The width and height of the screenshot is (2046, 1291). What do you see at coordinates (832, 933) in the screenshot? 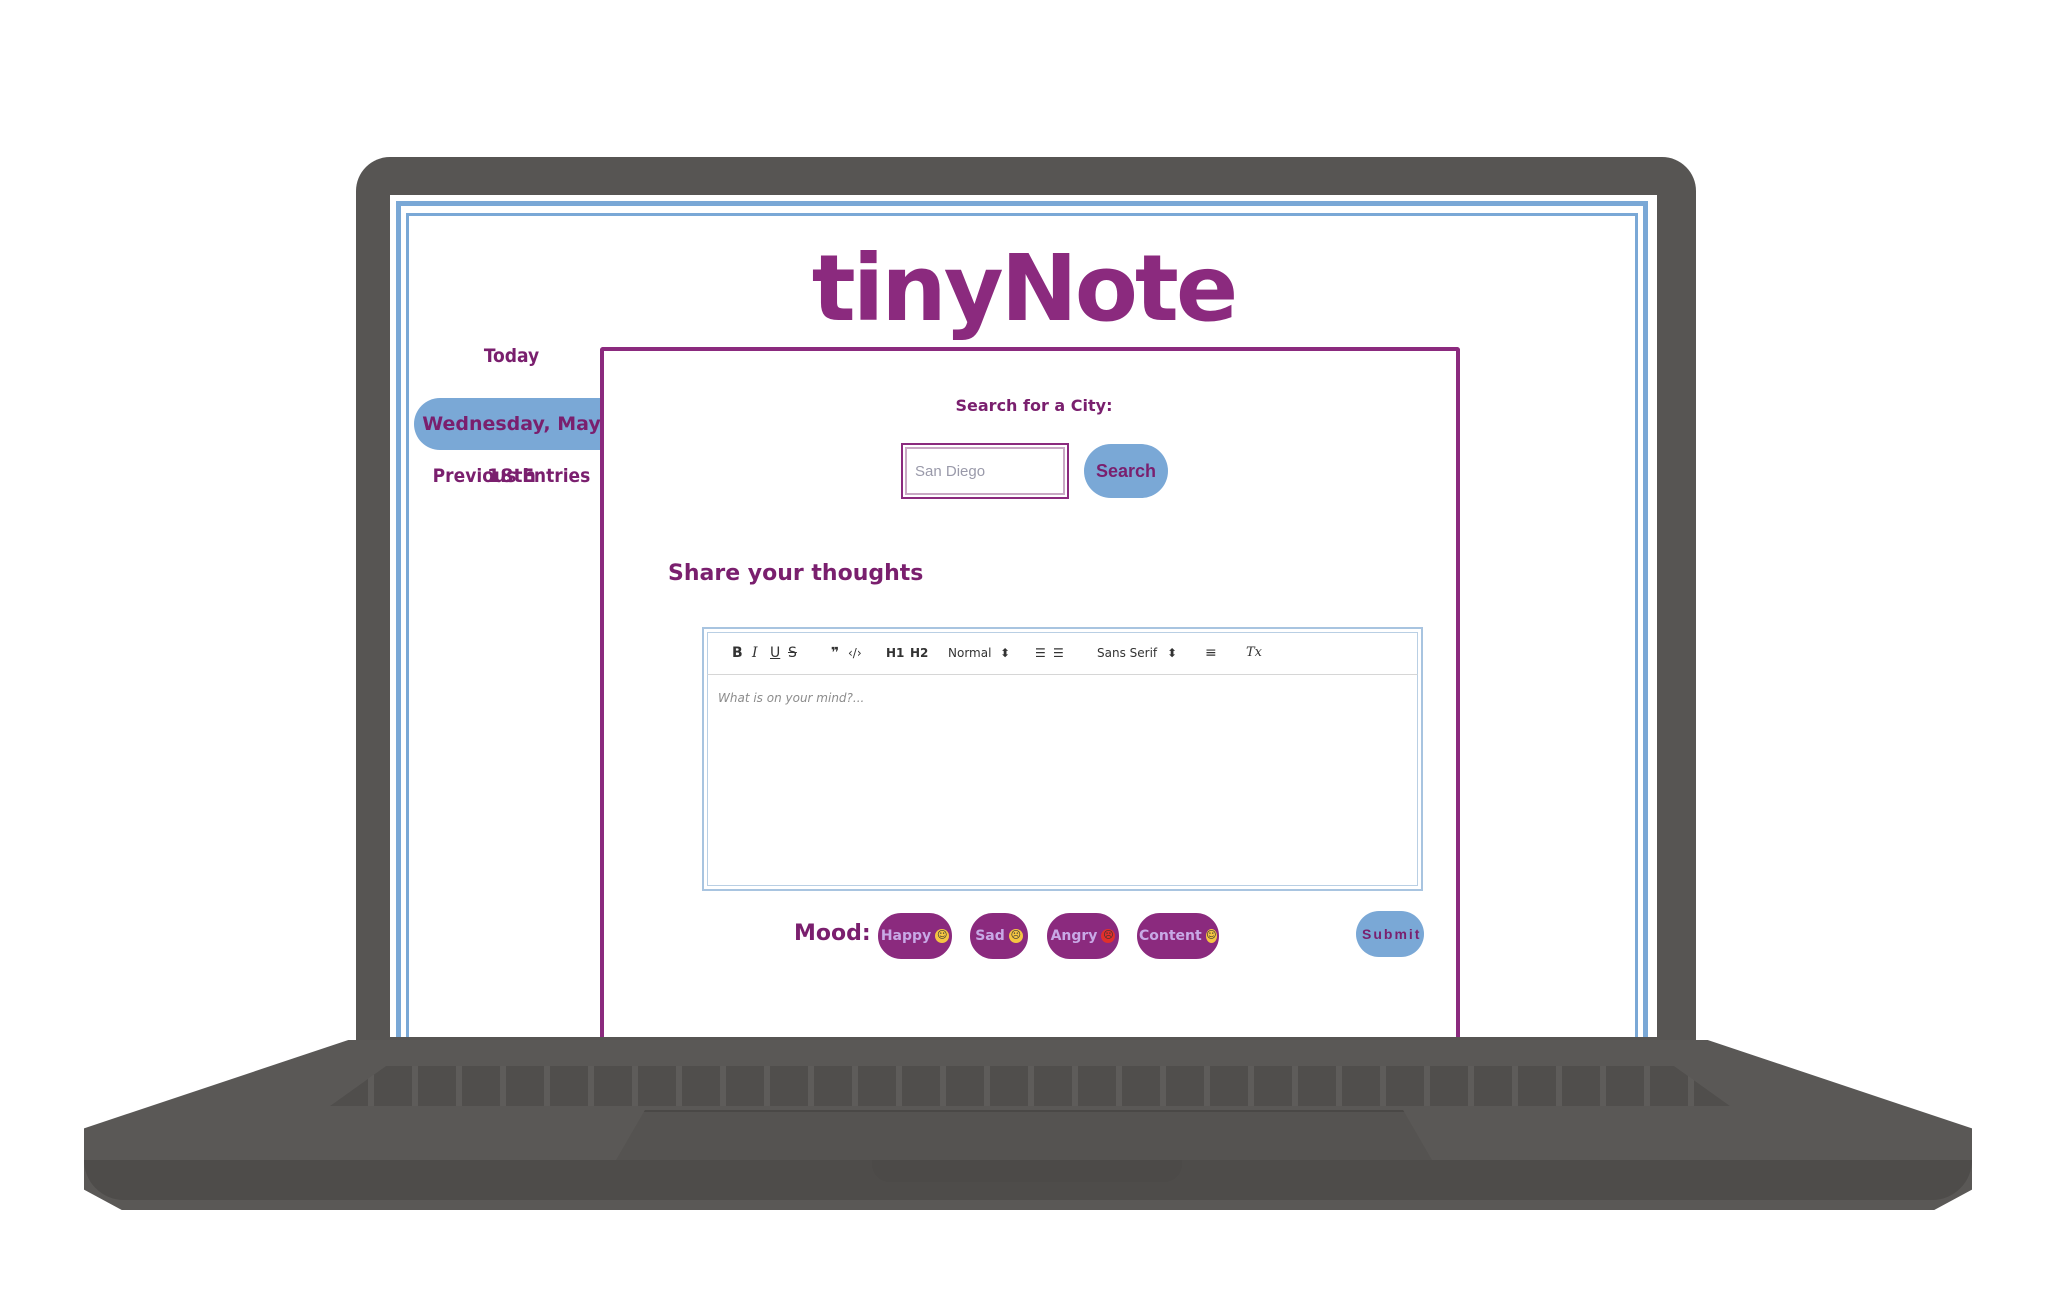
I see `mood-label: Mood:` at bounding box center [832, 933].